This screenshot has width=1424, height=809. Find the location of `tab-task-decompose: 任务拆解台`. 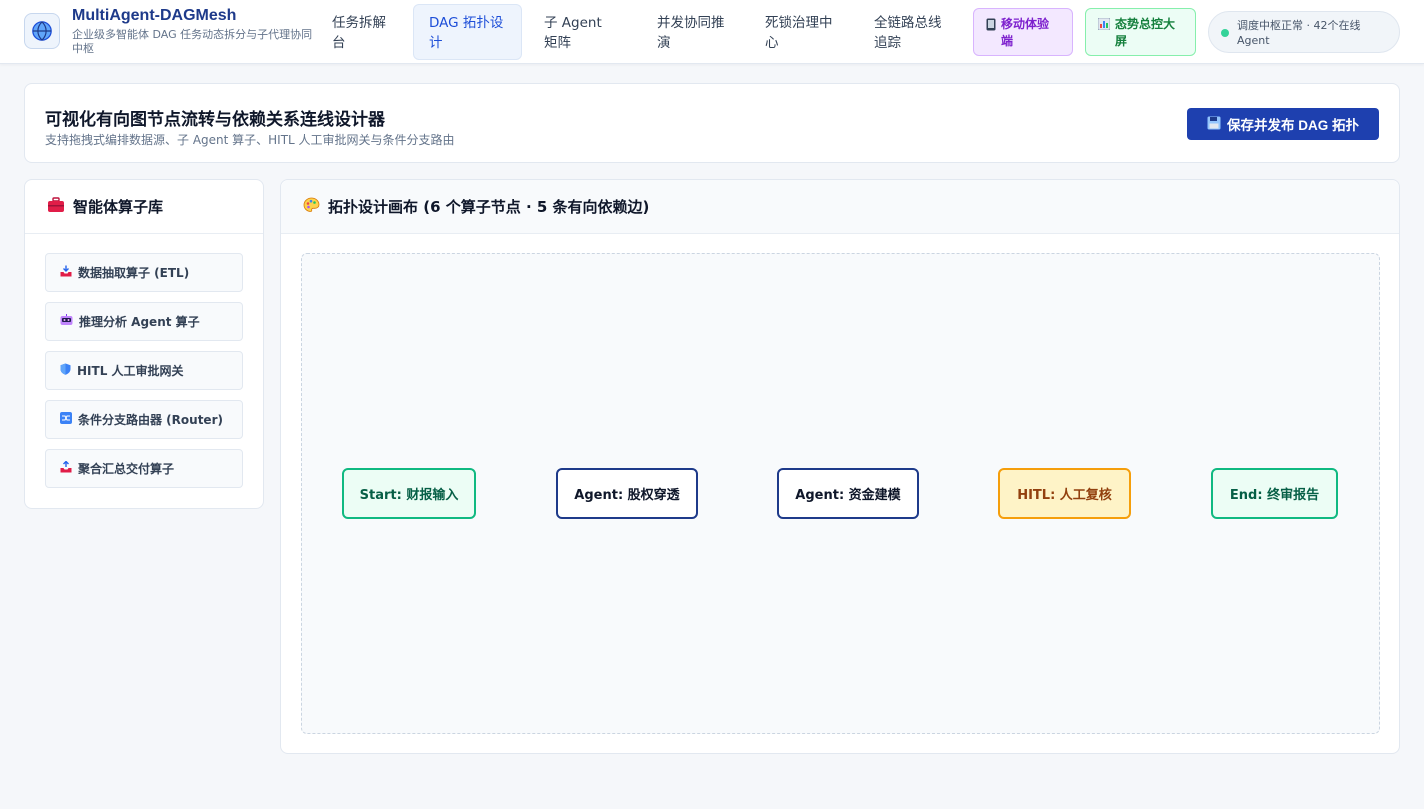

tab-task-decompose: 任务拆解台 is located at coordinates (361, 32).